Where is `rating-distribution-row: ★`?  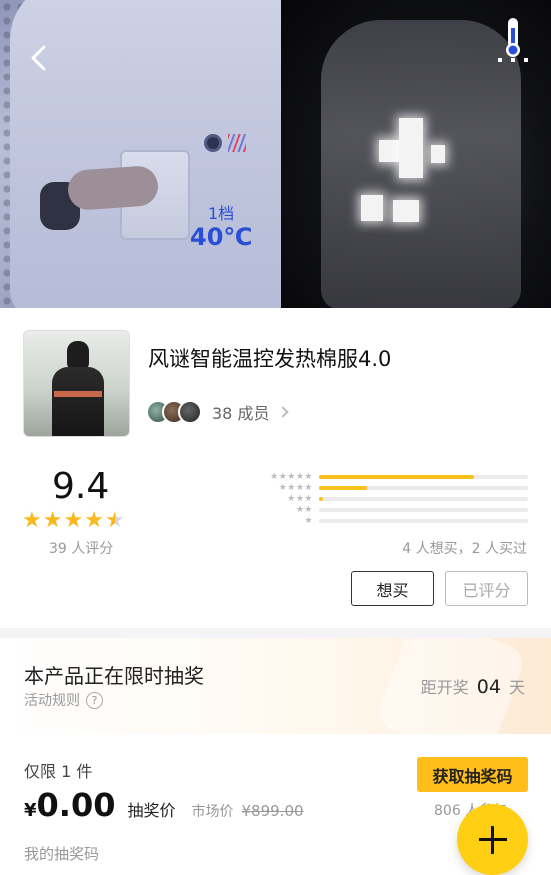
rating-distribution-row: ★ is located at coordinates (391, 521).